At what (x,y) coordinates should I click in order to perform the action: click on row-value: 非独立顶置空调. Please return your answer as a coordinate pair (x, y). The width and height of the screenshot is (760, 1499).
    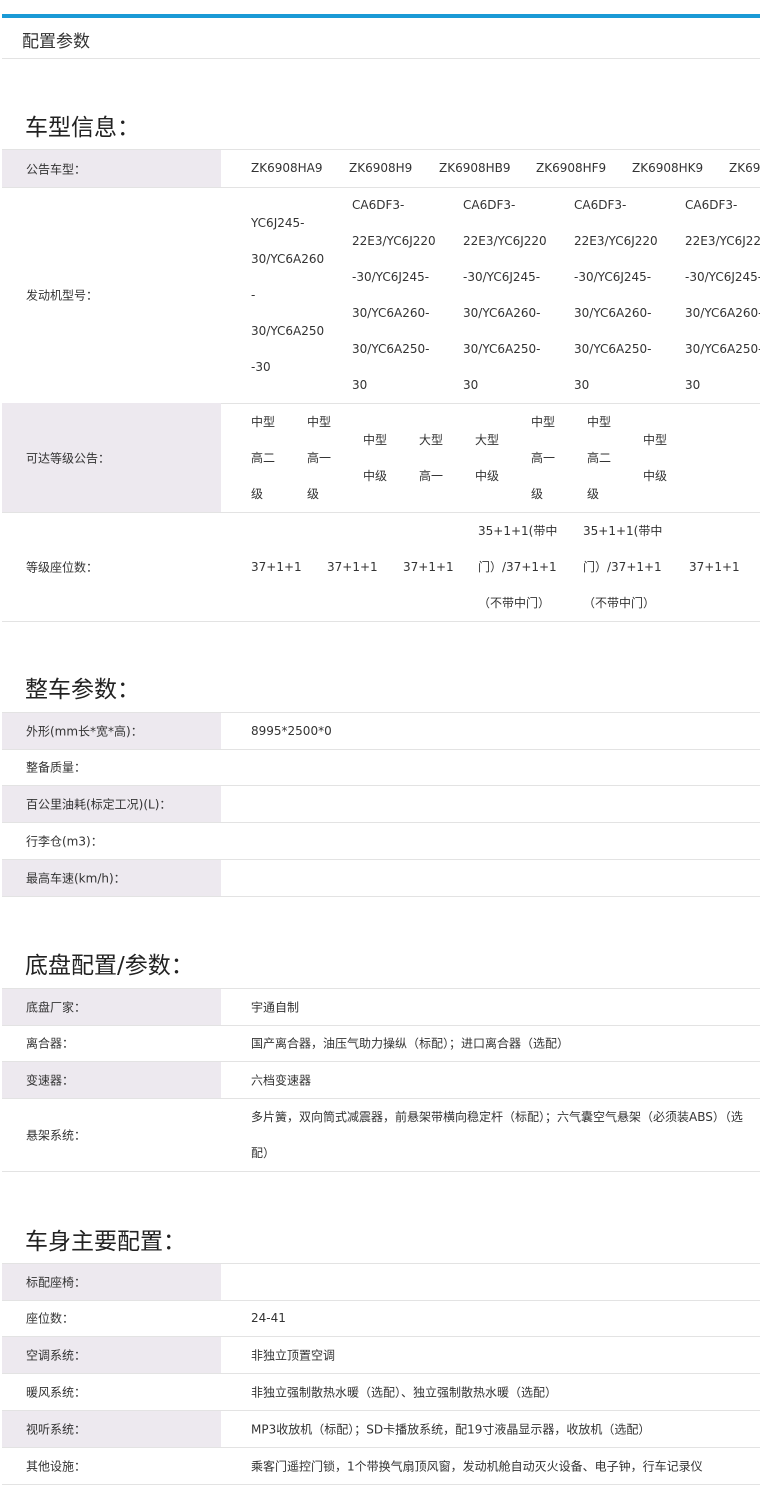
    Looking at the image, I should click on (293, 1355).